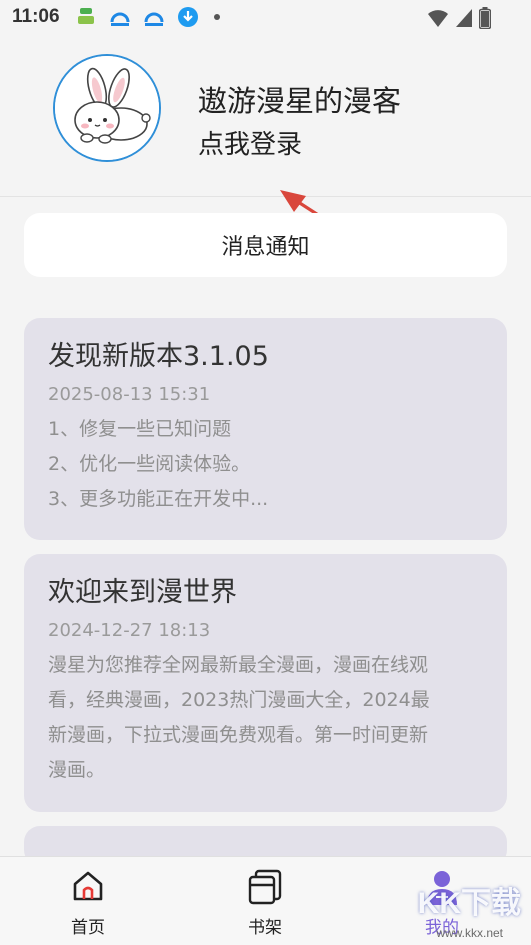 The width and height of the screenshot is (531, 945). Describe the element at coordinates (238, 735) in the screenshot. I see `card-body-line: 新漫画，下拉式漫画免费观看。第一时间更新` at that location.